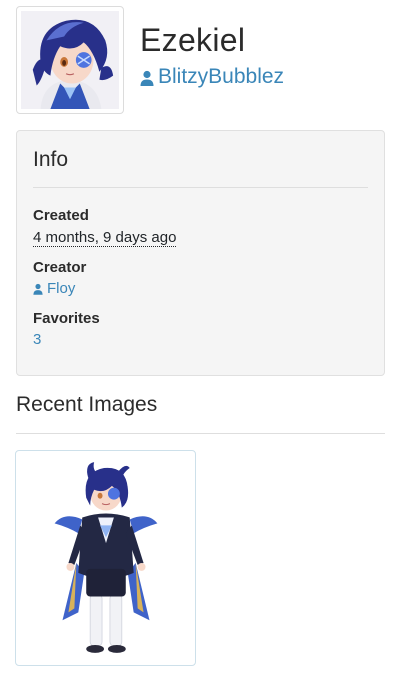 This screenshot has width=400, height=680. I want to click on character-header: Ezekiel BlitzyBubblez, so click(201, 60).